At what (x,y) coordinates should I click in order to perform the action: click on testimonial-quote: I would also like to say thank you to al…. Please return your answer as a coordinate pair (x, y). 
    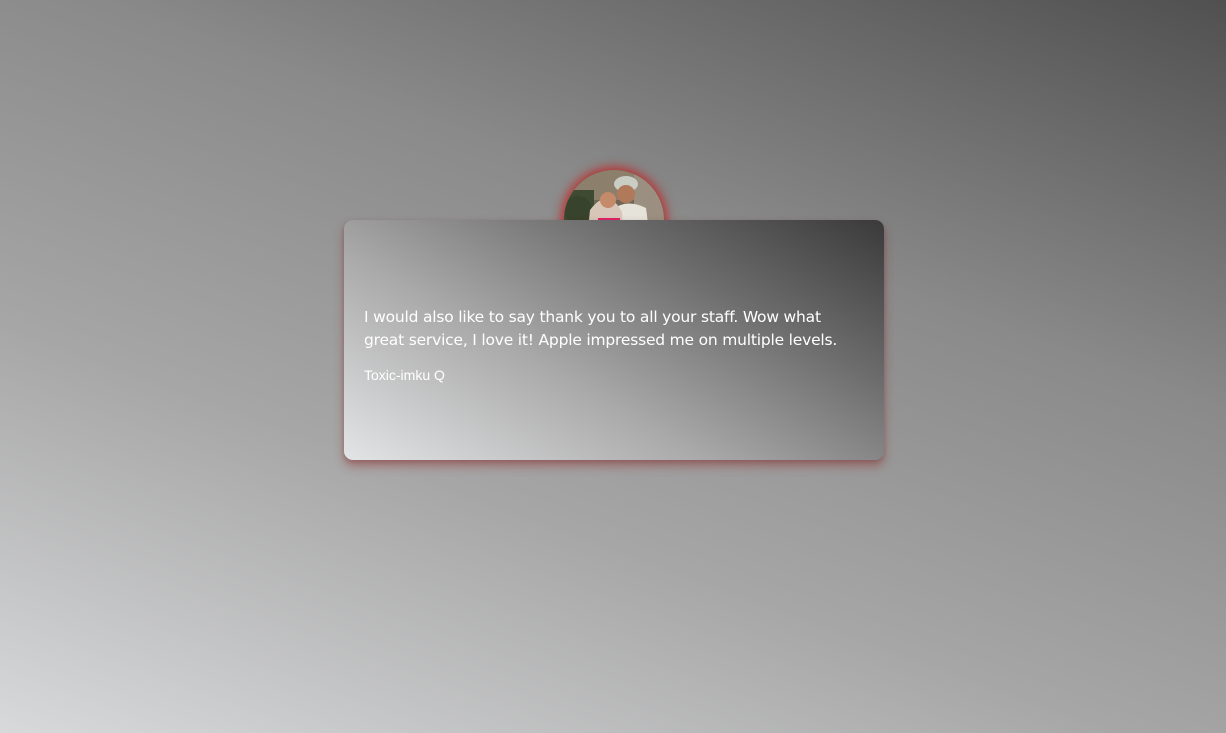
    Looking at the image, I should click on (601, 328).